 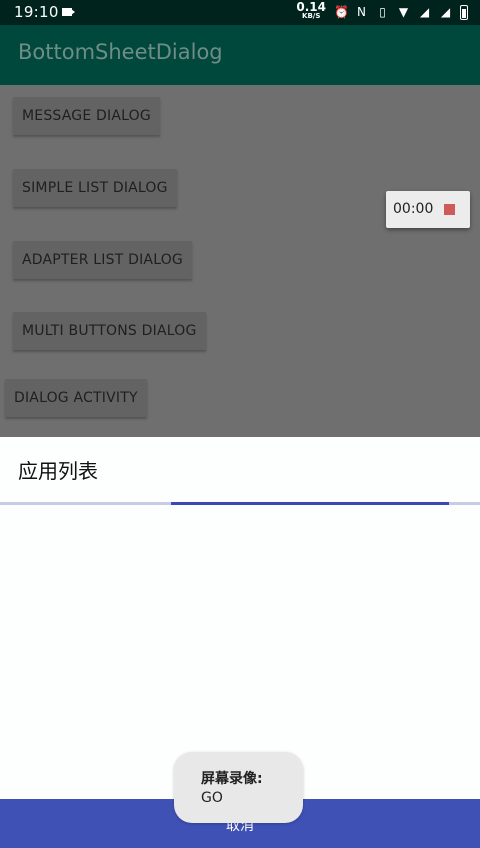 What do you see at coordinates (449, 209) in the screenshot?
I see `stop-icon` at bounding box center [449, 209].